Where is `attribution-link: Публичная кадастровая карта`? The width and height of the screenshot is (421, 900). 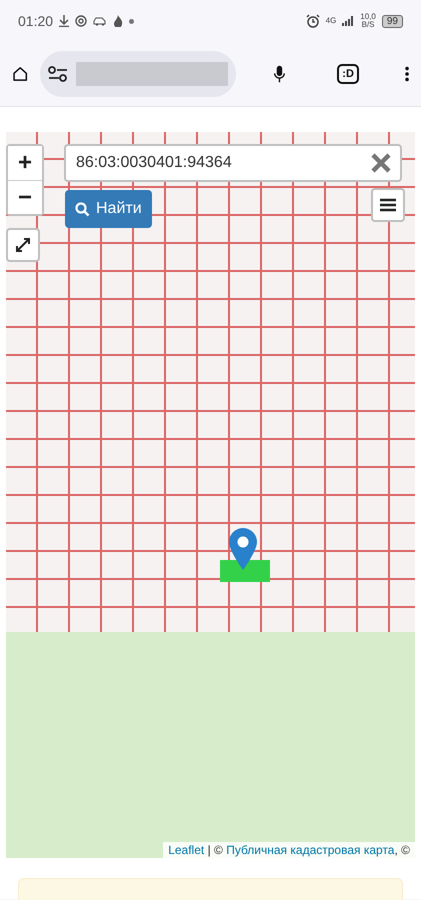 attribution-link: Публичная кадастровая карта is located at coordinates (310, 850).